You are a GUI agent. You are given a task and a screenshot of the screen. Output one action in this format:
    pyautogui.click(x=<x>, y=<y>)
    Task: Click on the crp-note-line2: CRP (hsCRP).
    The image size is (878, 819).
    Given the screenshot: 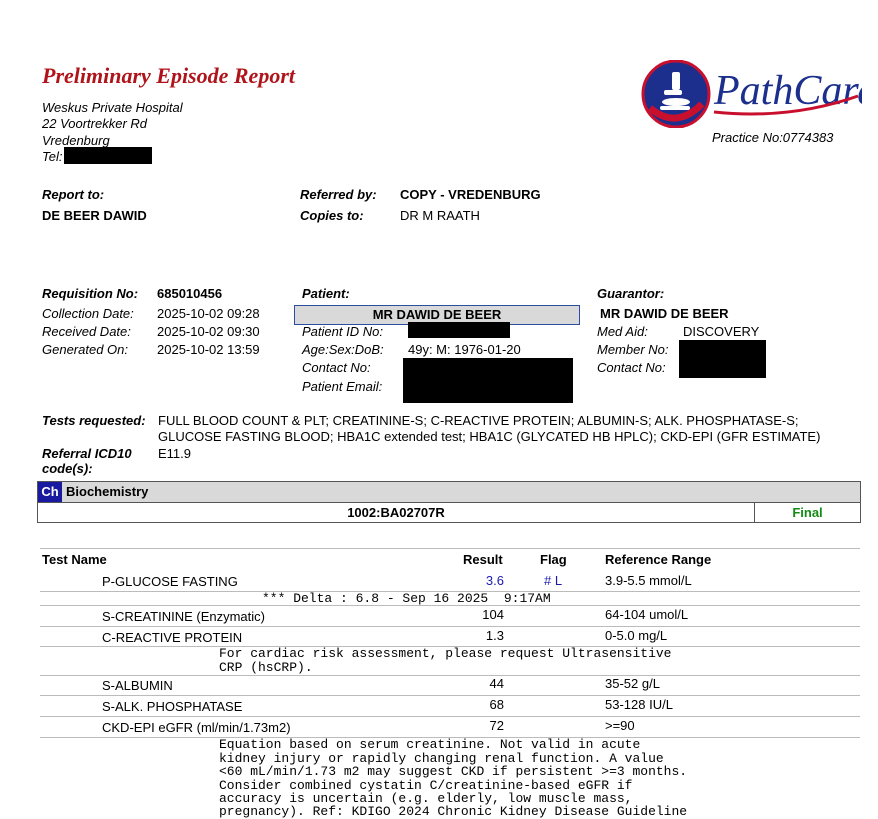 What is the action you would take?
    pyautogui.click(x=266, y=667)
    